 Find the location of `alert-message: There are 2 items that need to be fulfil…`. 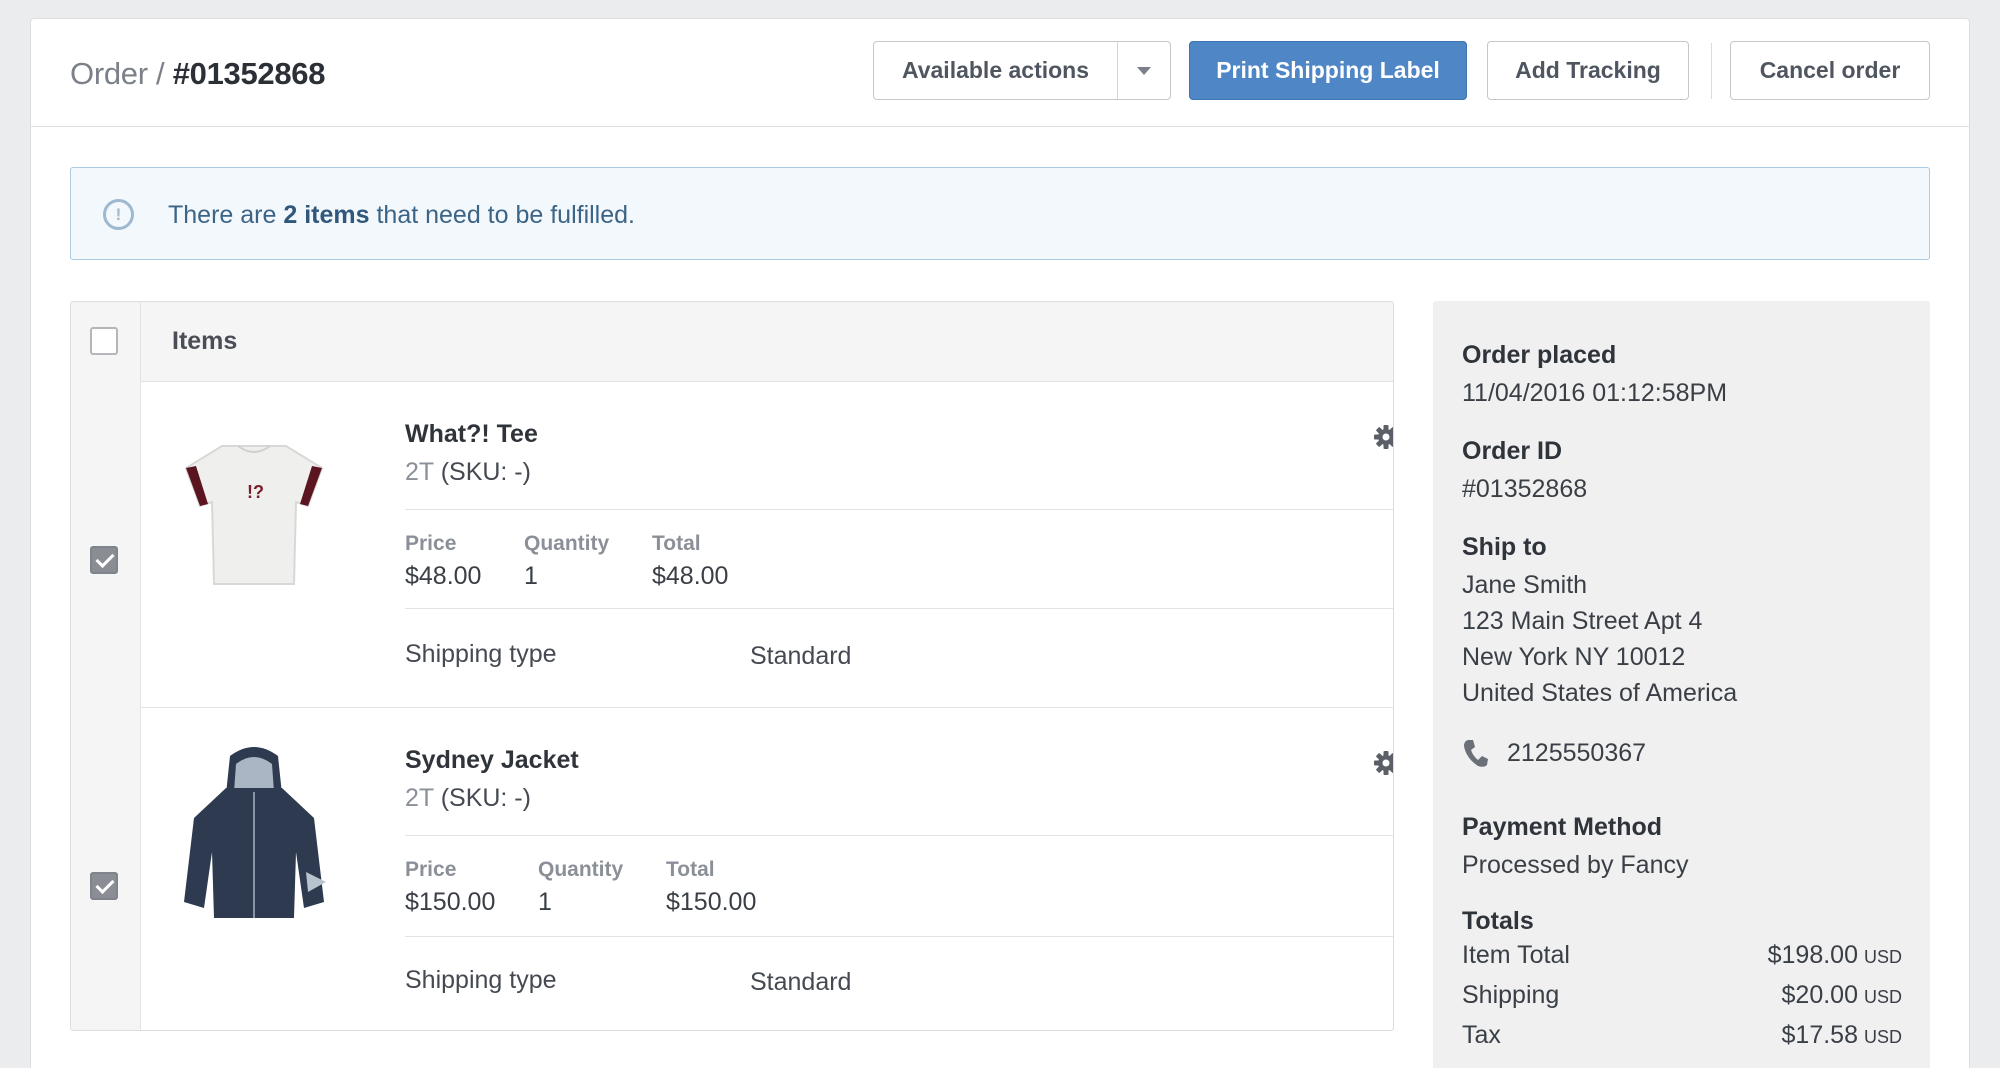

alert-message: There are 2 items that need to be fulfil… is located at coordinates (401, 215).